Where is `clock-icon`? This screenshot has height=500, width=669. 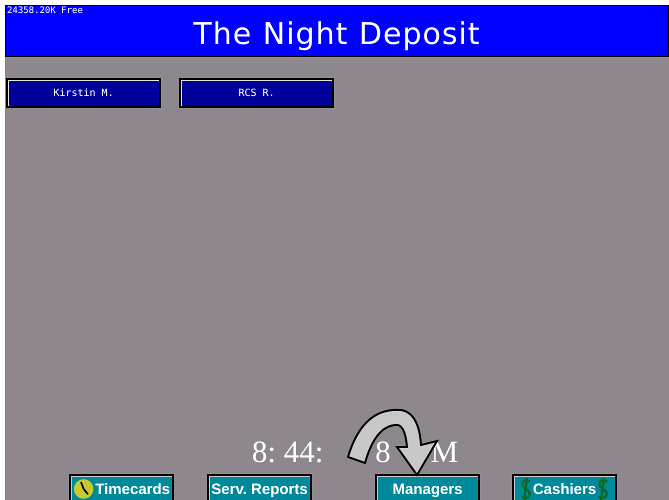 clock-icon is located at coordinates (83, 488).